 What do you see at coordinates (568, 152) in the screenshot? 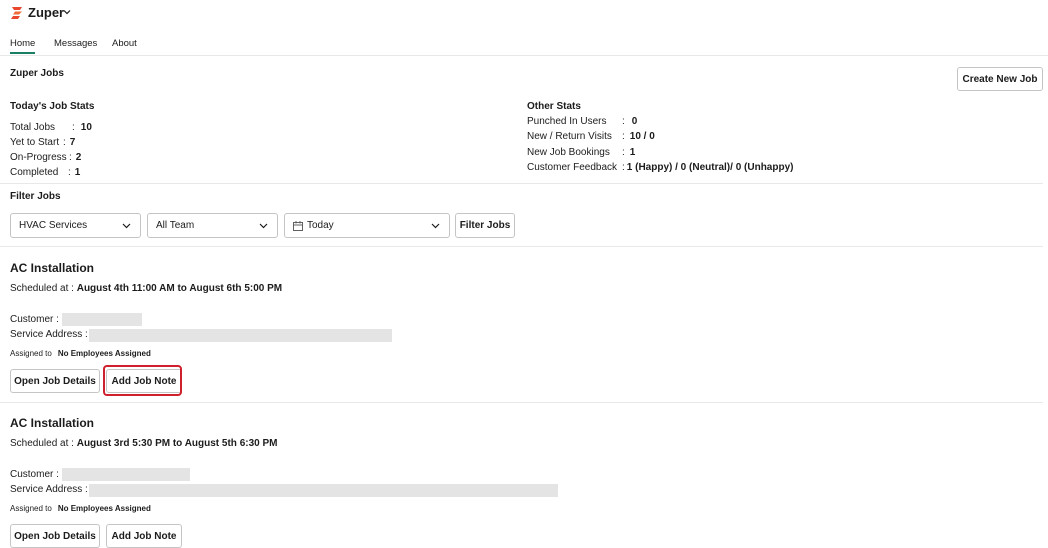
I see `stat-label: New Job Bookings` at bounding box center [568, 152].